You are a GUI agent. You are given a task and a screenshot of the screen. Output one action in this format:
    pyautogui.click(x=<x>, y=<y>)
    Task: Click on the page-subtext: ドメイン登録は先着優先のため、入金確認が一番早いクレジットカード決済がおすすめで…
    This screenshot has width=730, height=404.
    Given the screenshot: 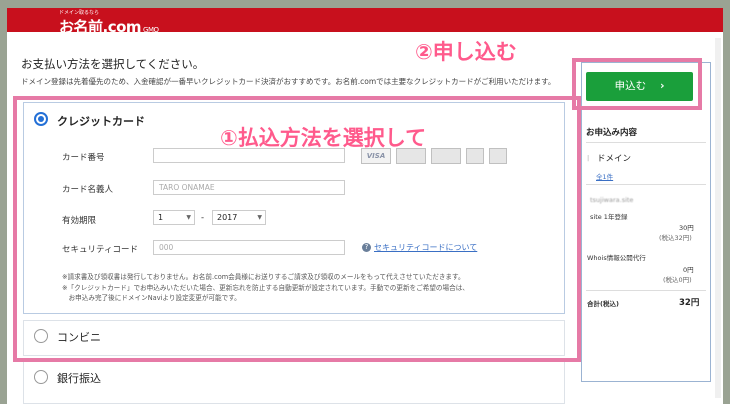 What is the action you would take?
    pyautogui.click(x=288, y=81)
    